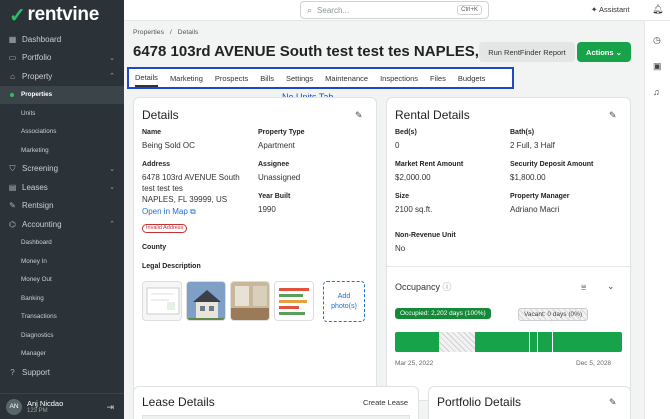  I want to click on tab-maintenance: Maintenance, so click(346, 78).